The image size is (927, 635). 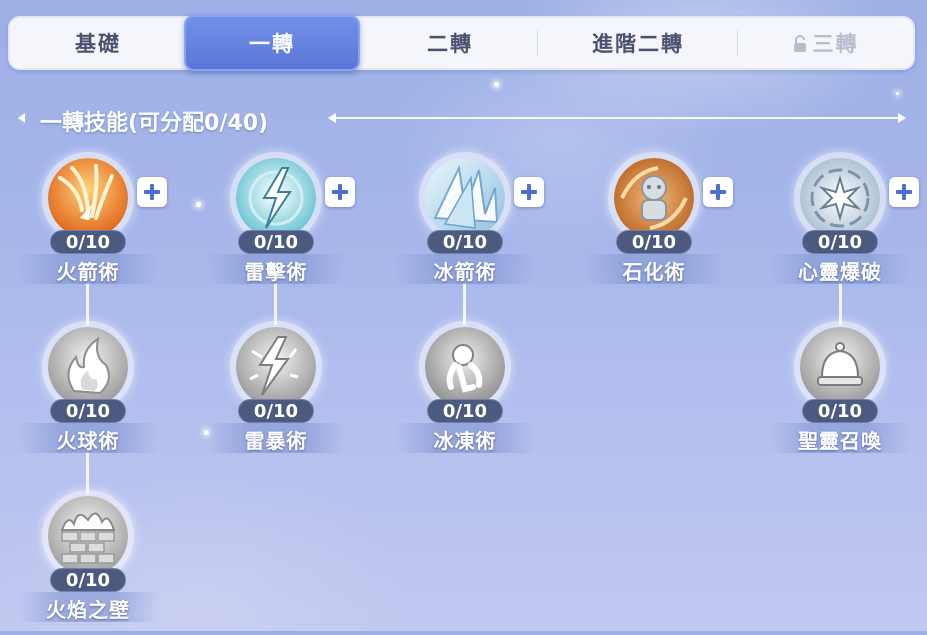 I want to click on skill-node-frost: 0/10 冰凍術, so click(x=465, y=393).